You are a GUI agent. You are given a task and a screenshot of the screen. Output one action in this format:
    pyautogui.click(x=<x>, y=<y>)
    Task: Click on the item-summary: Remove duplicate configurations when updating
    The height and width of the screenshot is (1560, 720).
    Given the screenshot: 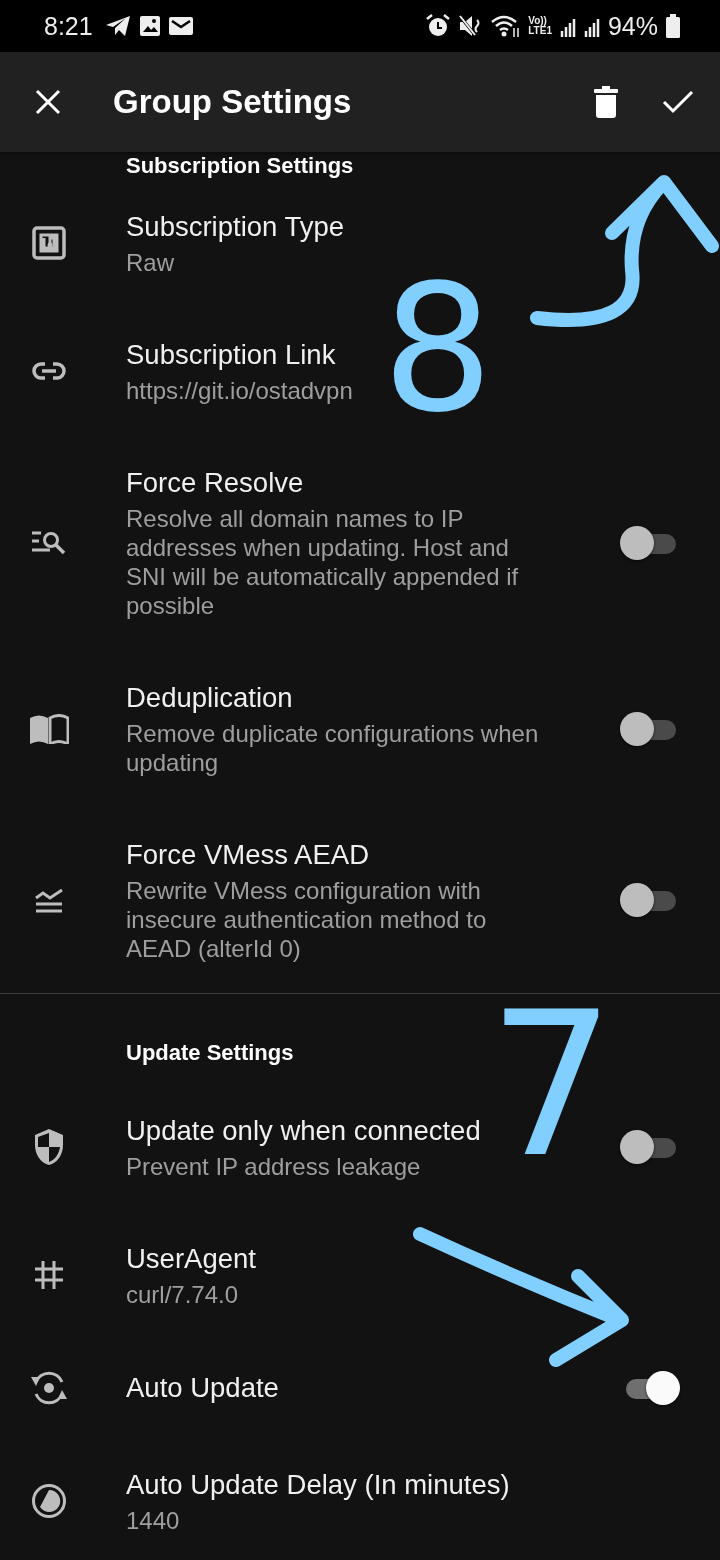 What is the action you would take?
    pyautogui.click(x=333, y=748)
    